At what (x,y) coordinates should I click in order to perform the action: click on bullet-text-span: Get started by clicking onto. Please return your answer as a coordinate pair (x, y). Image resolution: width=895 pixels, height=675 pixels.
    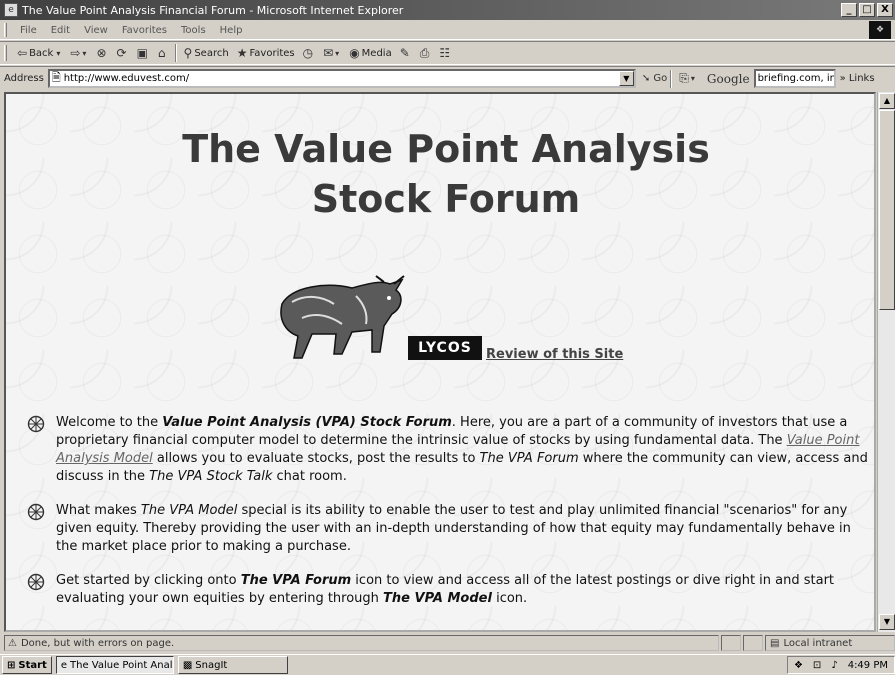
    Looking at the image, I should click on (148, 580).